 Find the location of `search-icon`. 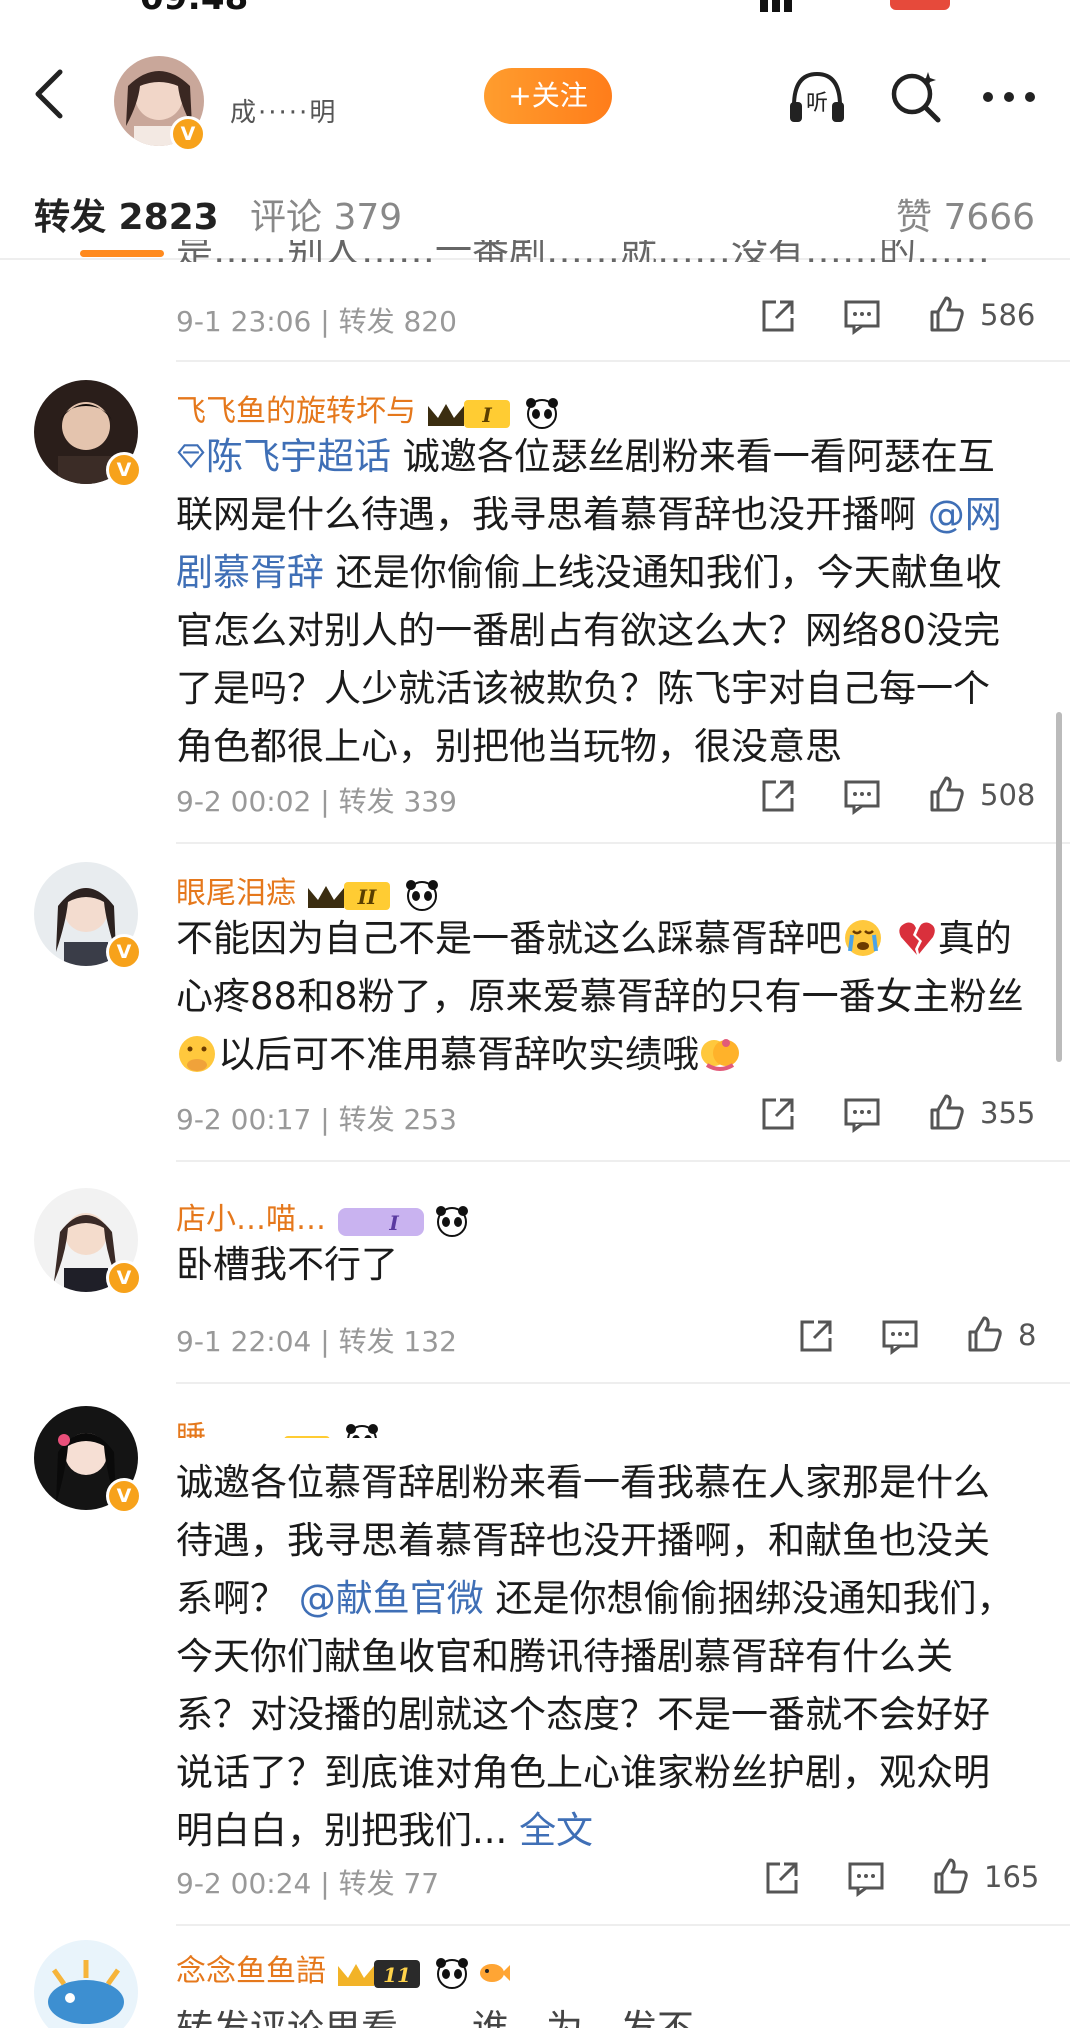

search-icon is located at coordinates (915, 97).